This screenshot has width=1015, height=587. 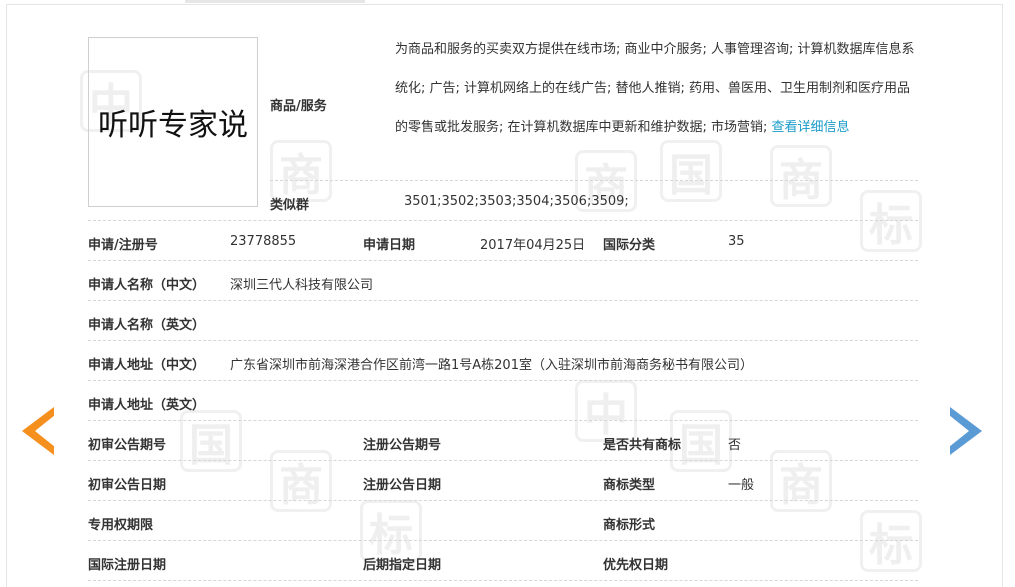 What do you see at coordinates (402, 485) in the screenshot?
I see `reg-pub-date-label: 注册公告日期` at bounding box center [402, 485].